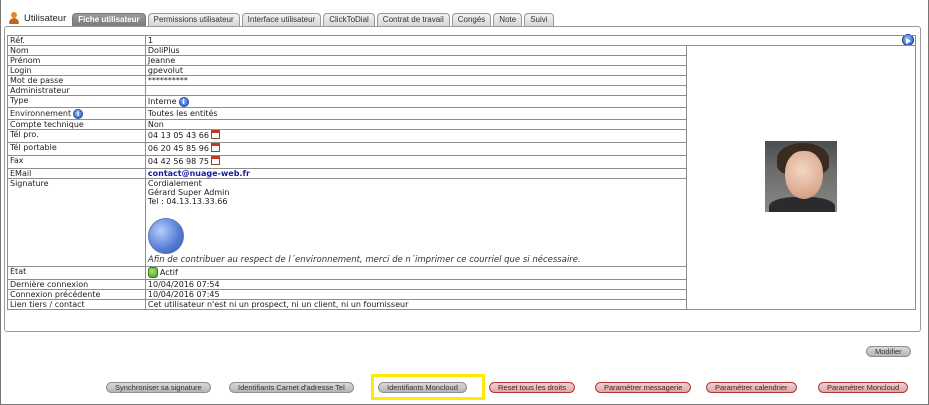 The height and width of the screenshot is (405, 929). I want to click on field-value: DoliPlus, so click(416, 50).